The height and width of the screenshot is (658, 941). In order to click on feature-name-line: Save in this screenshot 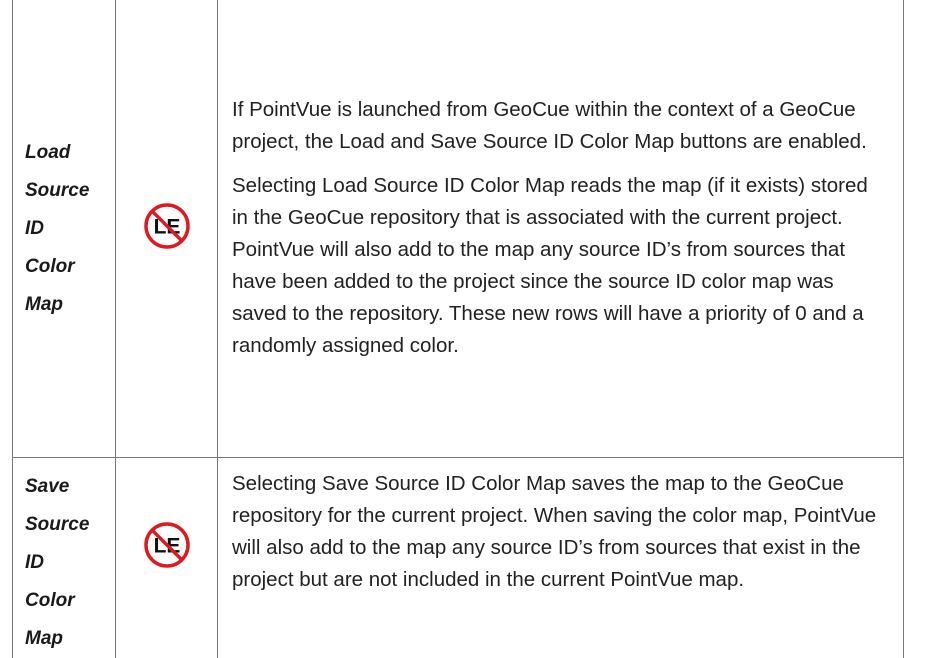, I will do `click(47, 486)`.